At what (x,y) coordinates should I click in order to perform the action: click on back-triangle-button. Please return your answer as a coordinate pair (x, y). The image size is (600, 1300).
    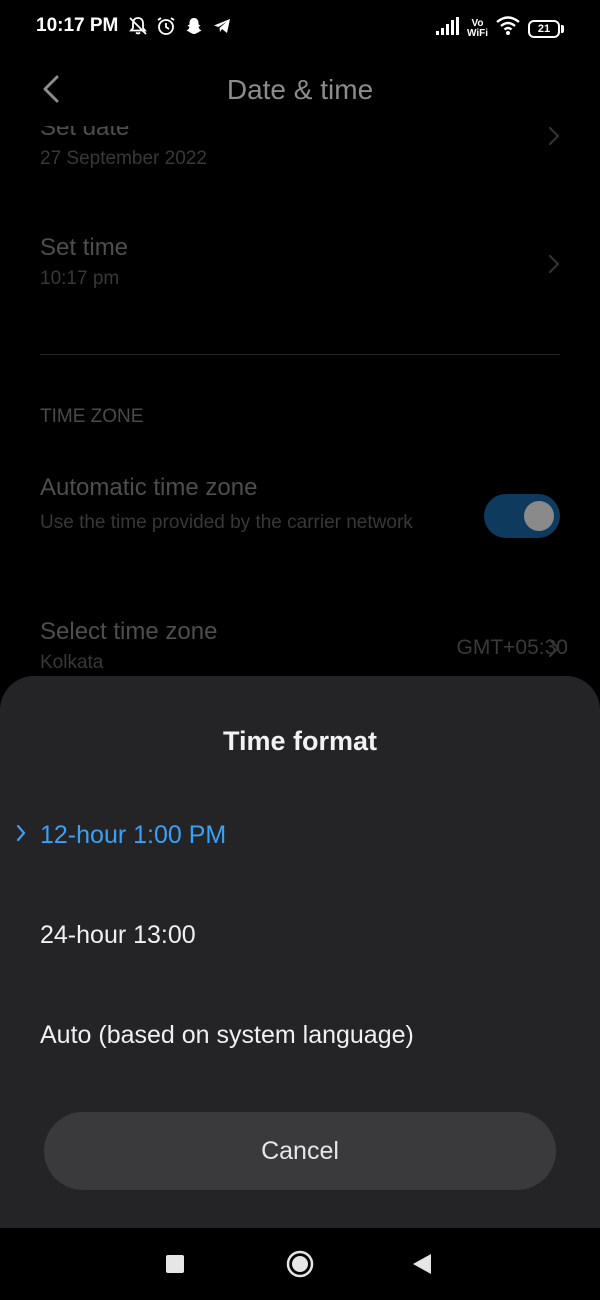
    Looking at the image, I should click on (422, 1264).